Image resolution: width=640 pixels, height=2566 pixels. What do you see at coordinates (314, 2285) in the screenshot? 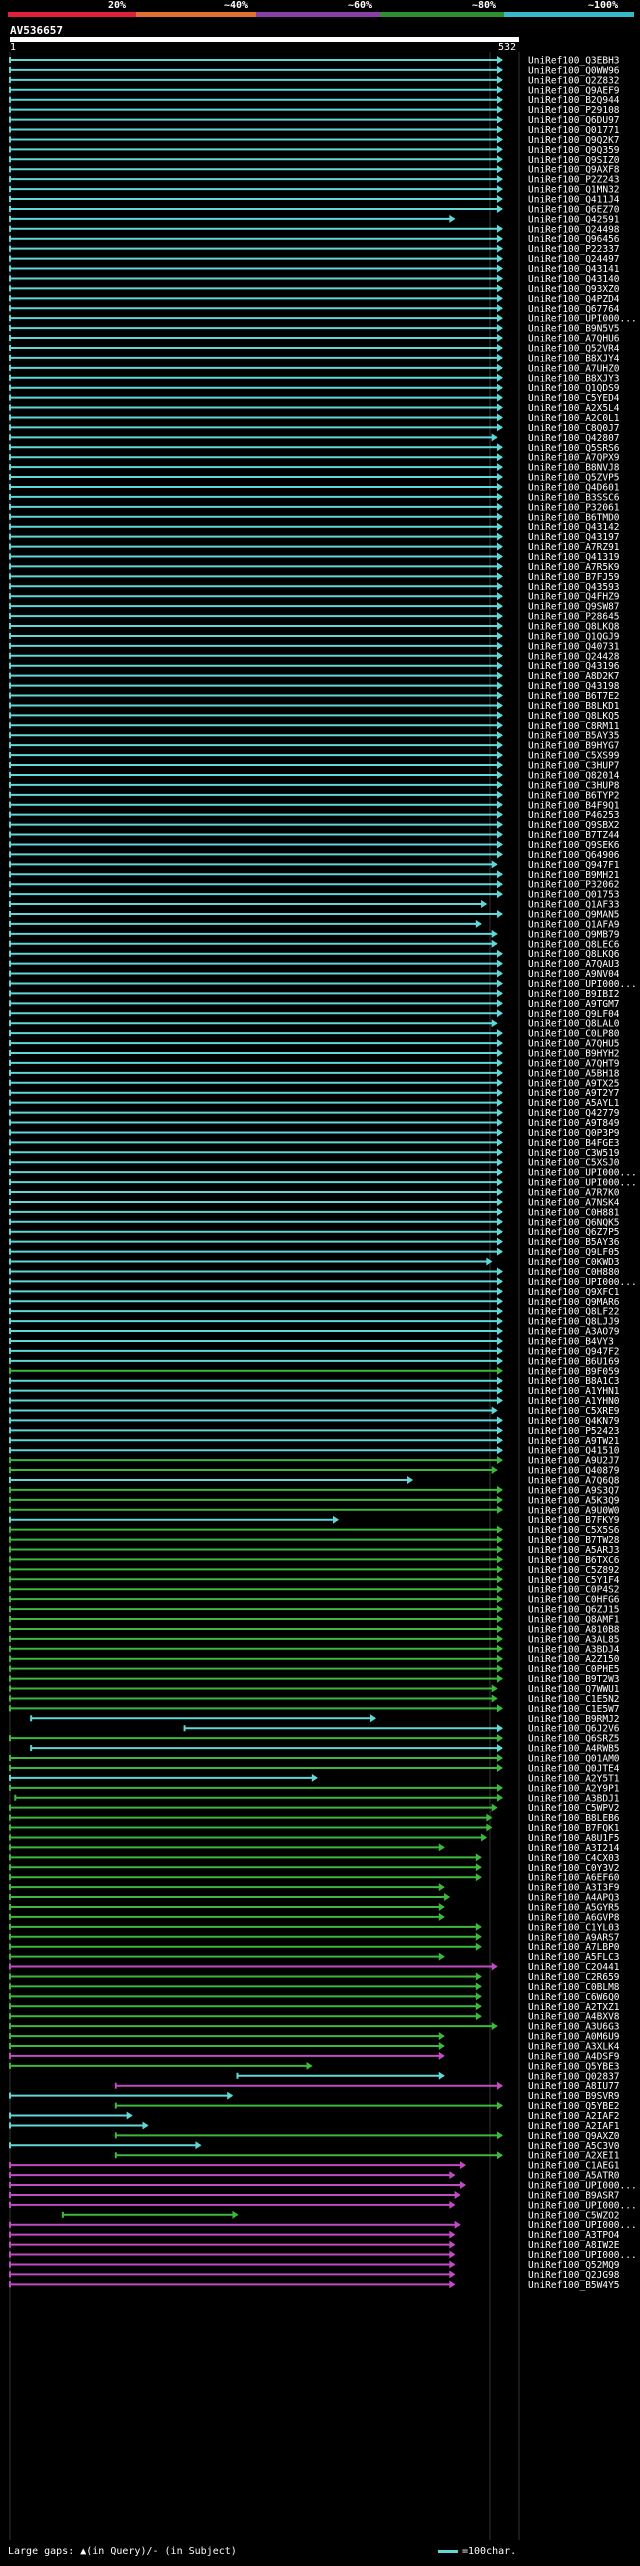
I see `hit-row: UniRef100_B5W4Y5` at bounding box center [314, 2285].